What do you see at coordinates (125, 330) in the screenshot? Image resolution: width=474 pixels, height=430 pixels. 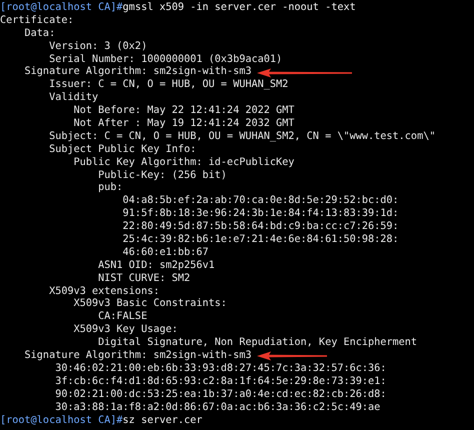 I see `output-line: X509v3 Key Usage:` at bounding box center [125, 330].